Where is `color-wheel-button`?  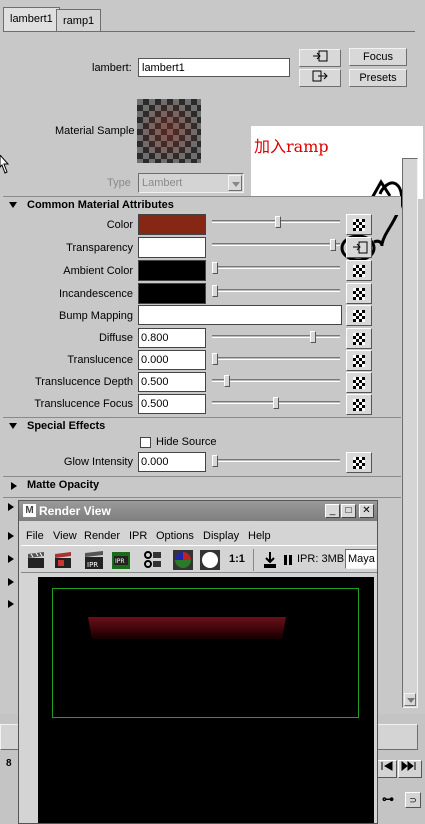
color-wheel-button is located at coordinates (183, 560).